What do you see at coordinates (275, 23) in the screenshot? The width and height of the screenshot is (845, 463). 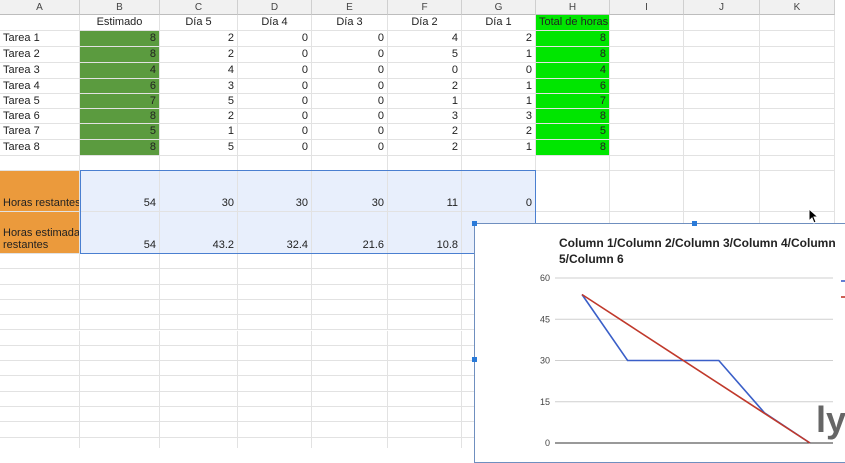 I see `header-cell: Día 4` at bounding box center [275, 23].